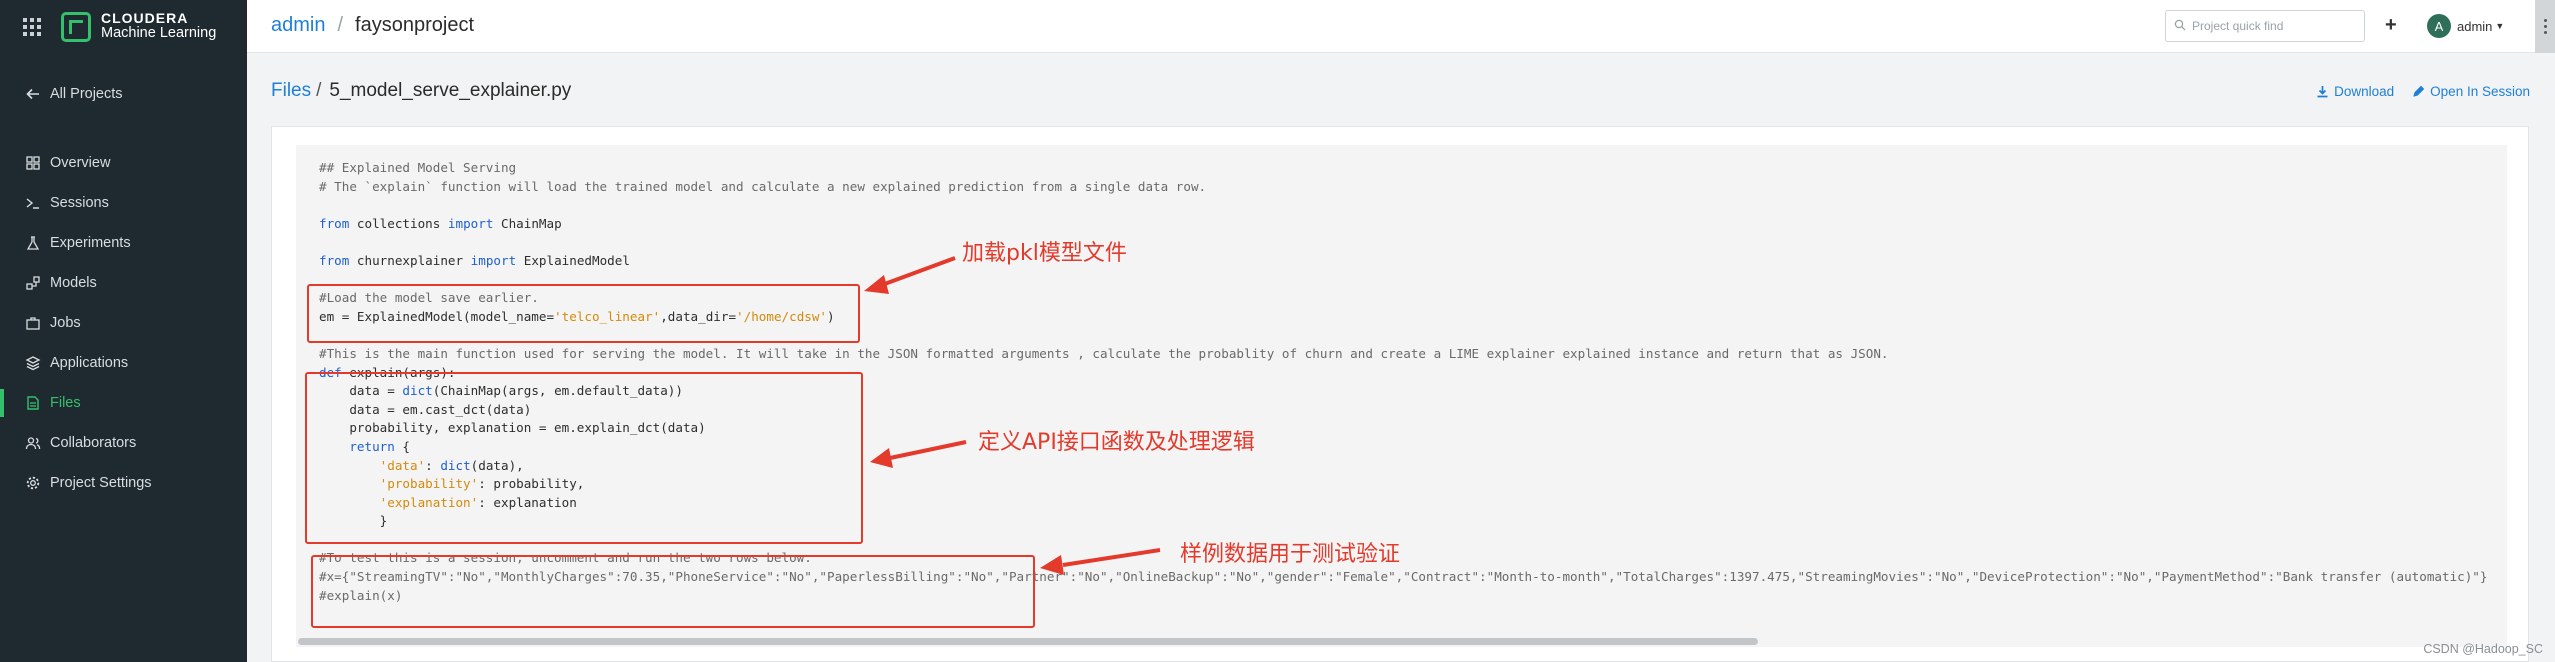 The image size is (2555, 662). What do you see at coordinates (33, 163) in the screenshot?
I see `overview-icon` at bounding box center [33, 163].